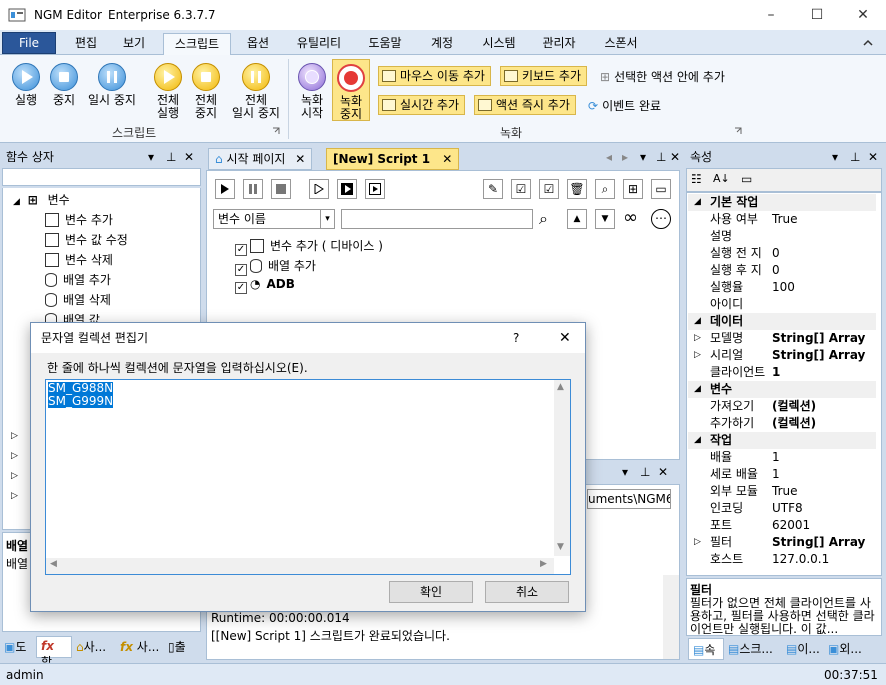 This screenshot has height=685, width=886. Describe the element at coordinates (605, 219) in the screenshot. I see `move-down-icon: ▼` at that location.